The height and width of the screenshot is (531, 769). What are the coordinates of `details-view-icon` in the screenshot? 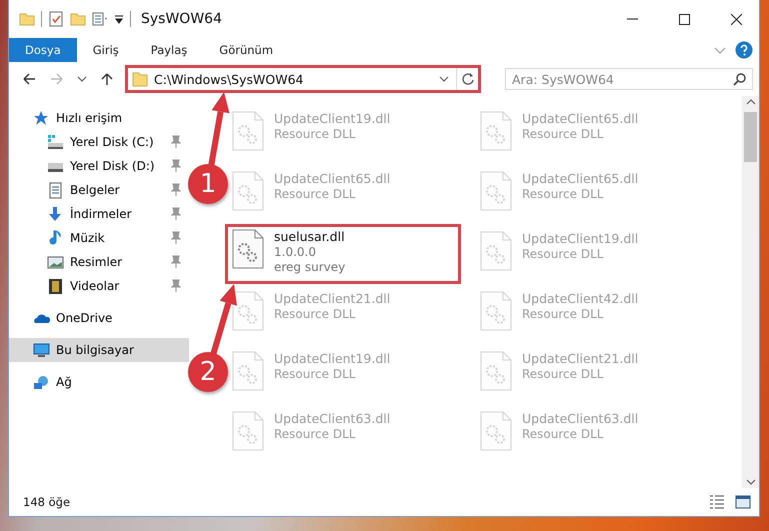 It's located at (717, 502).